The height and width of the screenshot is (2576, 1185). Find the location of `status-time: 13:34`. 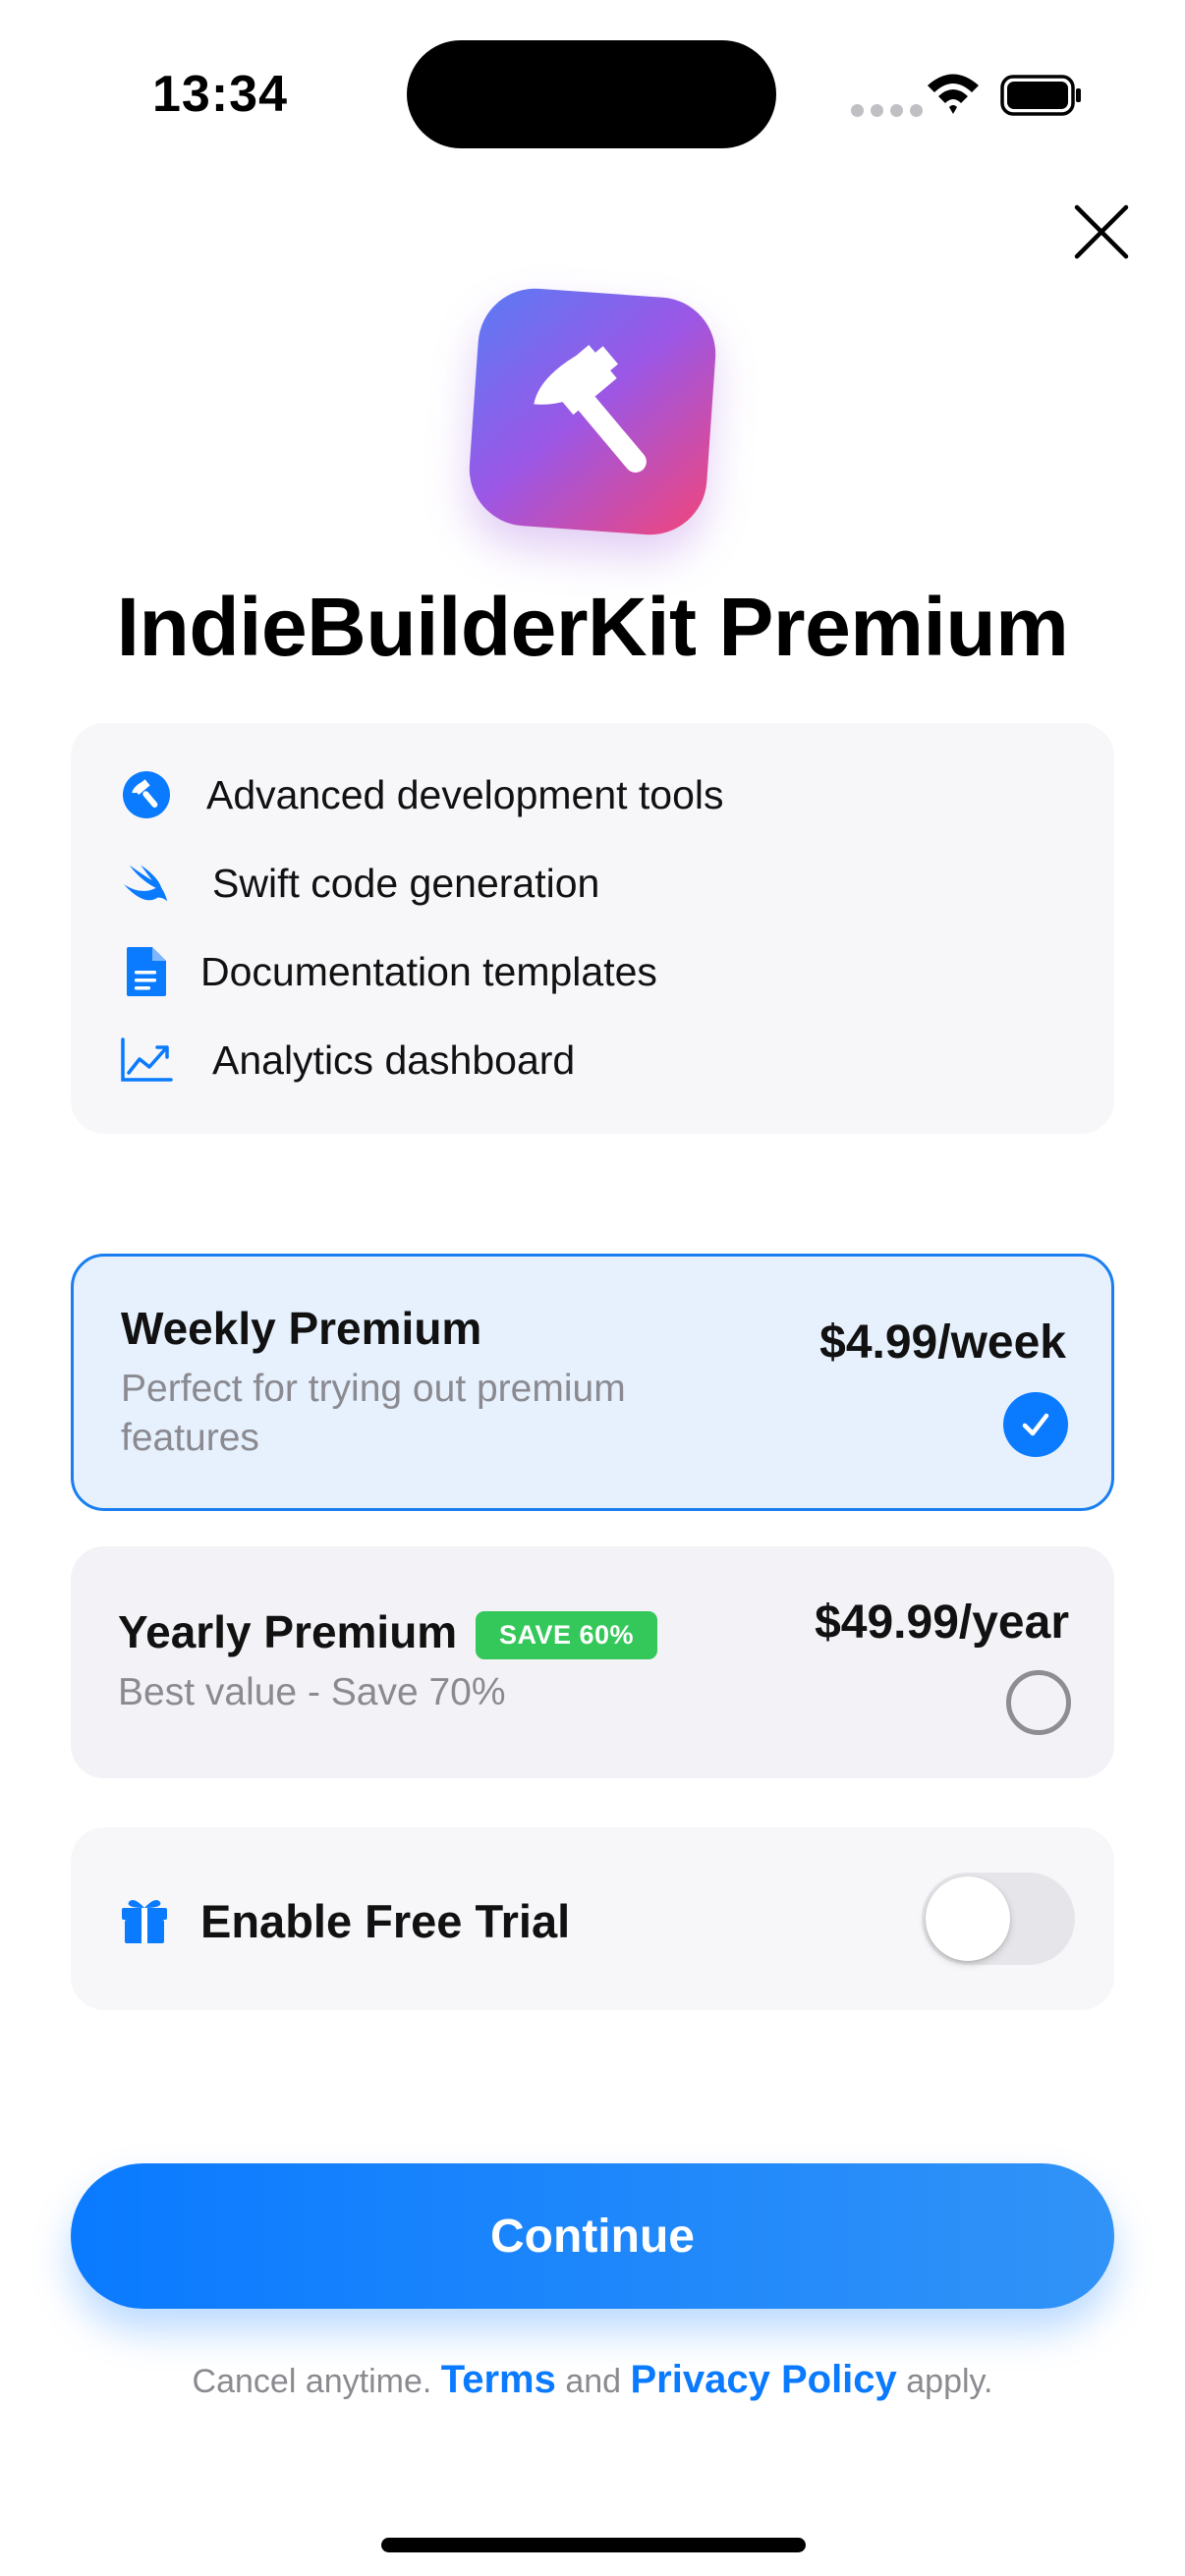

status-time: 13:34 is located at coordinates (220, 94).